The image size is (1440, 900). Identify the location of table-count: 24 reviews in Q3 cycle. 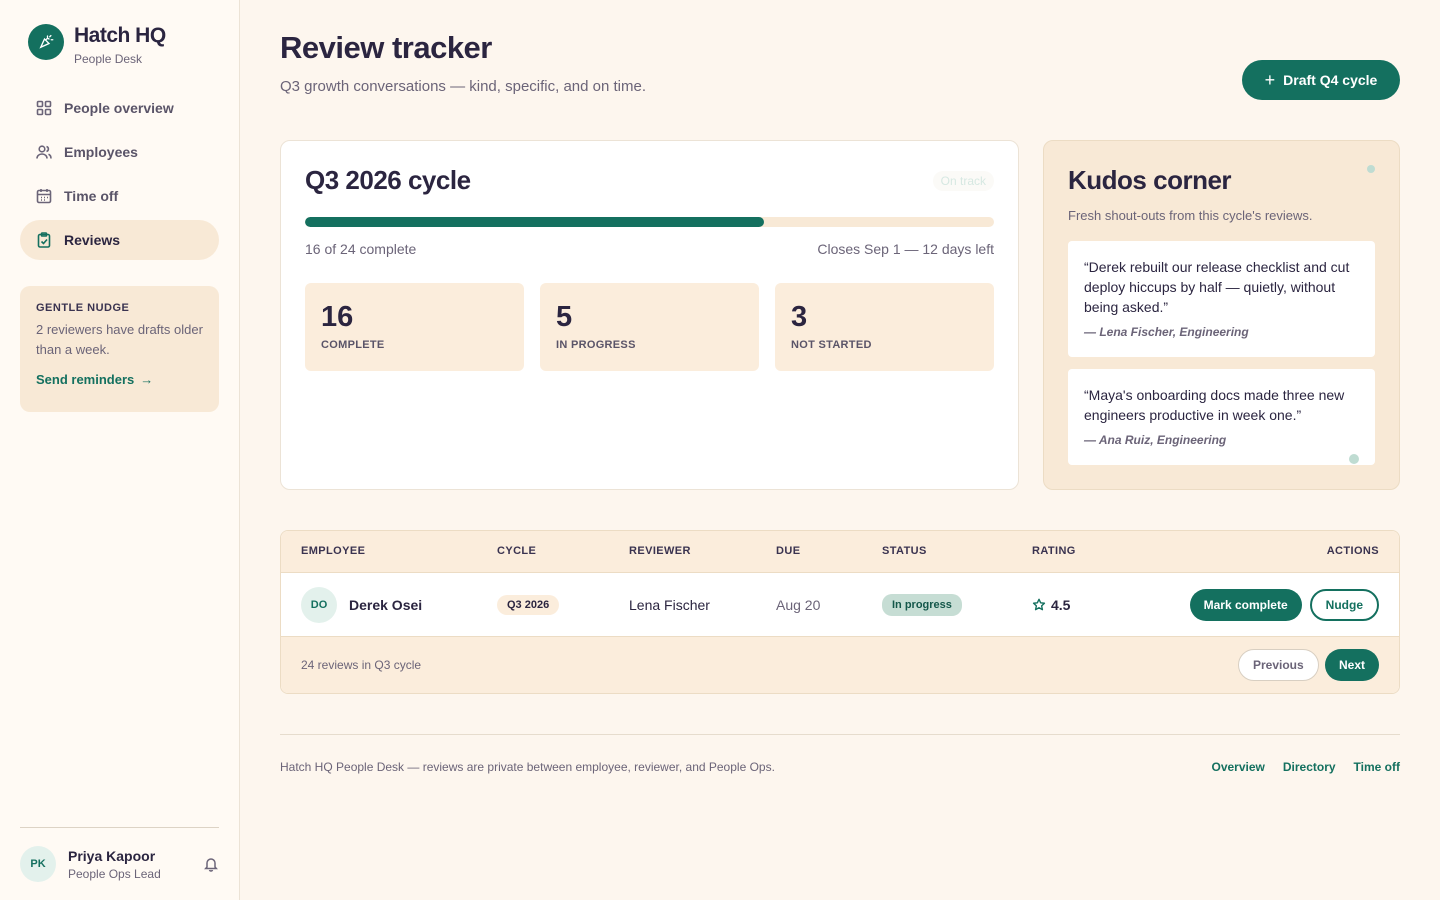
(361, 665).